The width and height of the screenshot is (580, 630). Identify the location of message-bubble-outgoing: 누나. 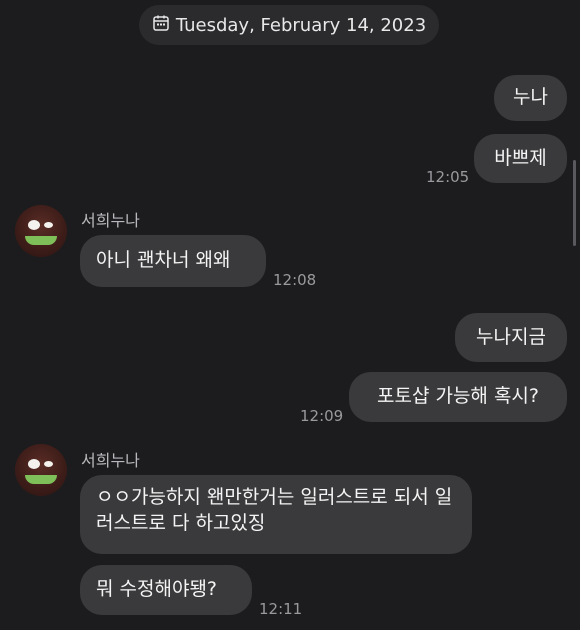
(530, 98).